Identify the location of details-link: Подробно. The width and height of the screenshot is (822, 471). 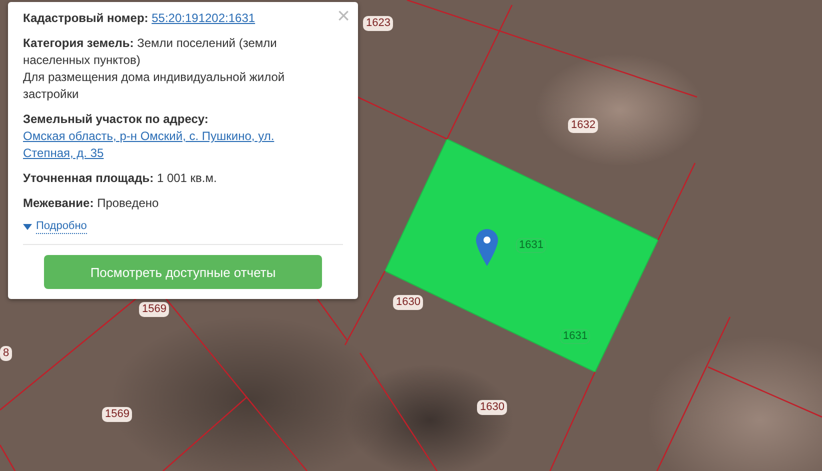
(61, 227).